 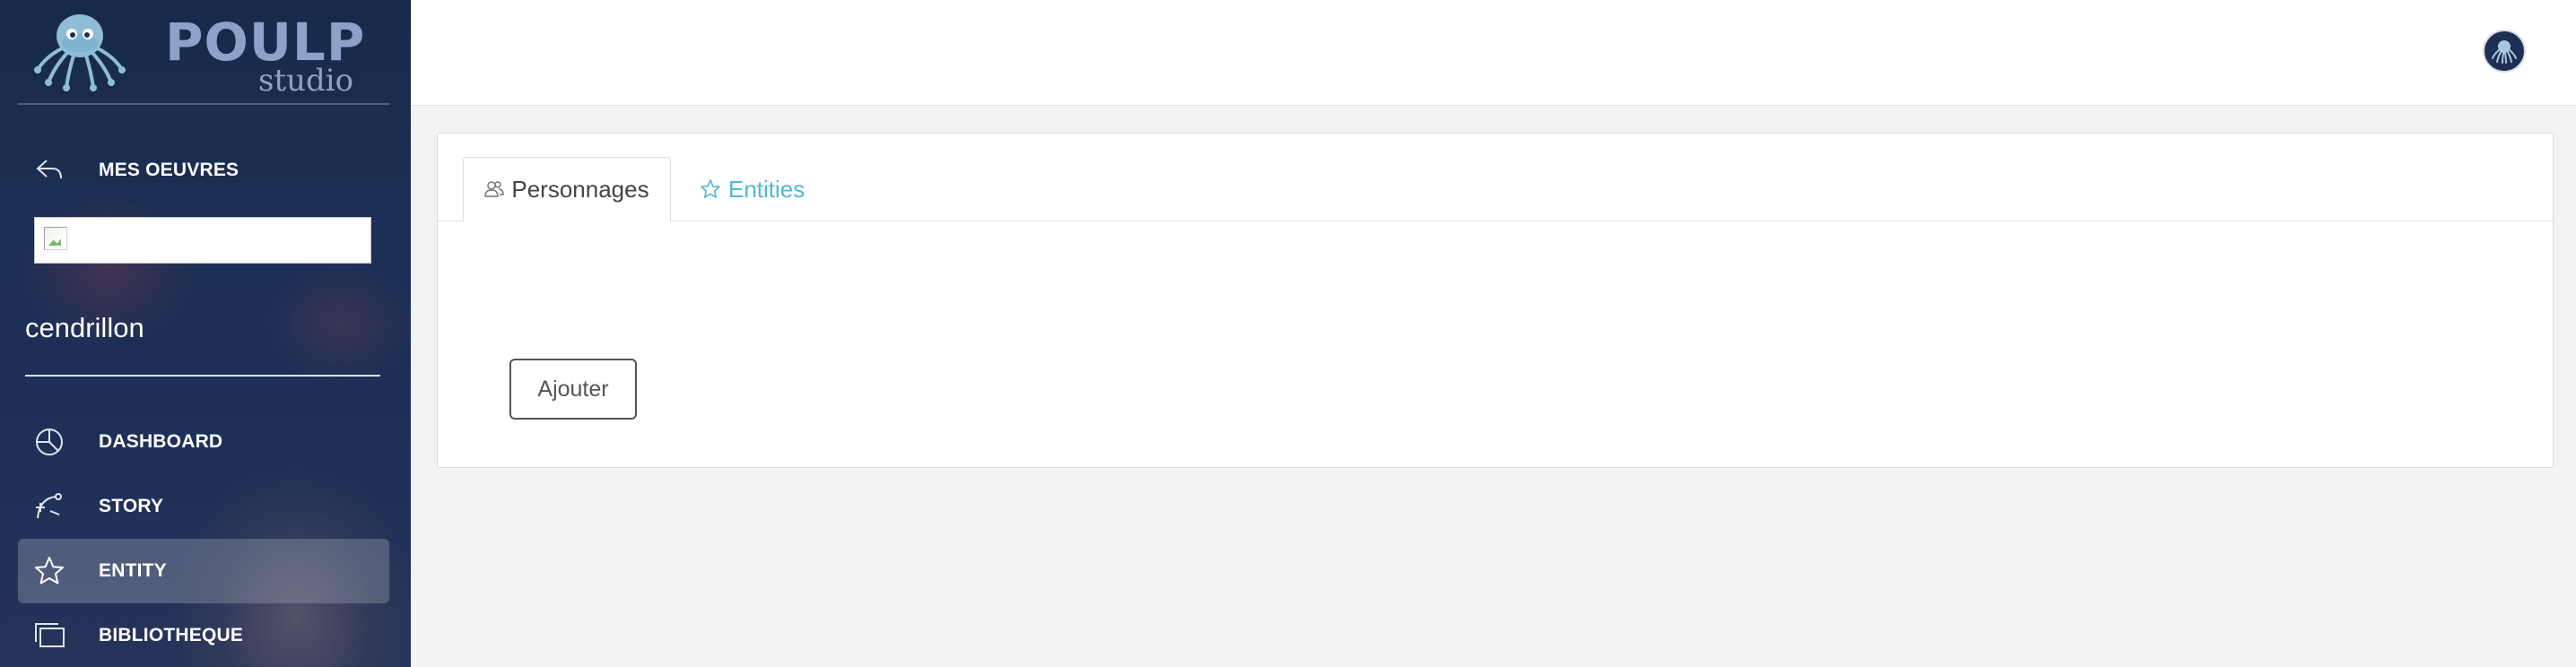 I want to click on project-name: cendrillon, so click(x=84, y=327).